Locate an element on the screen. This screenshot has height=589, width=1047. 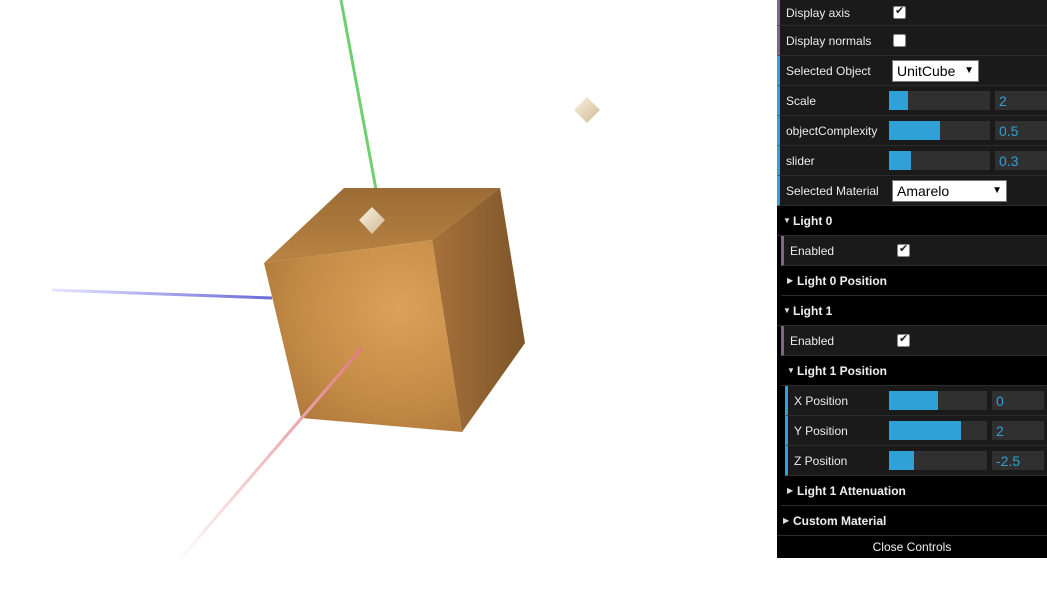
x-position-label: X Position is located at coordinates (821, 400).